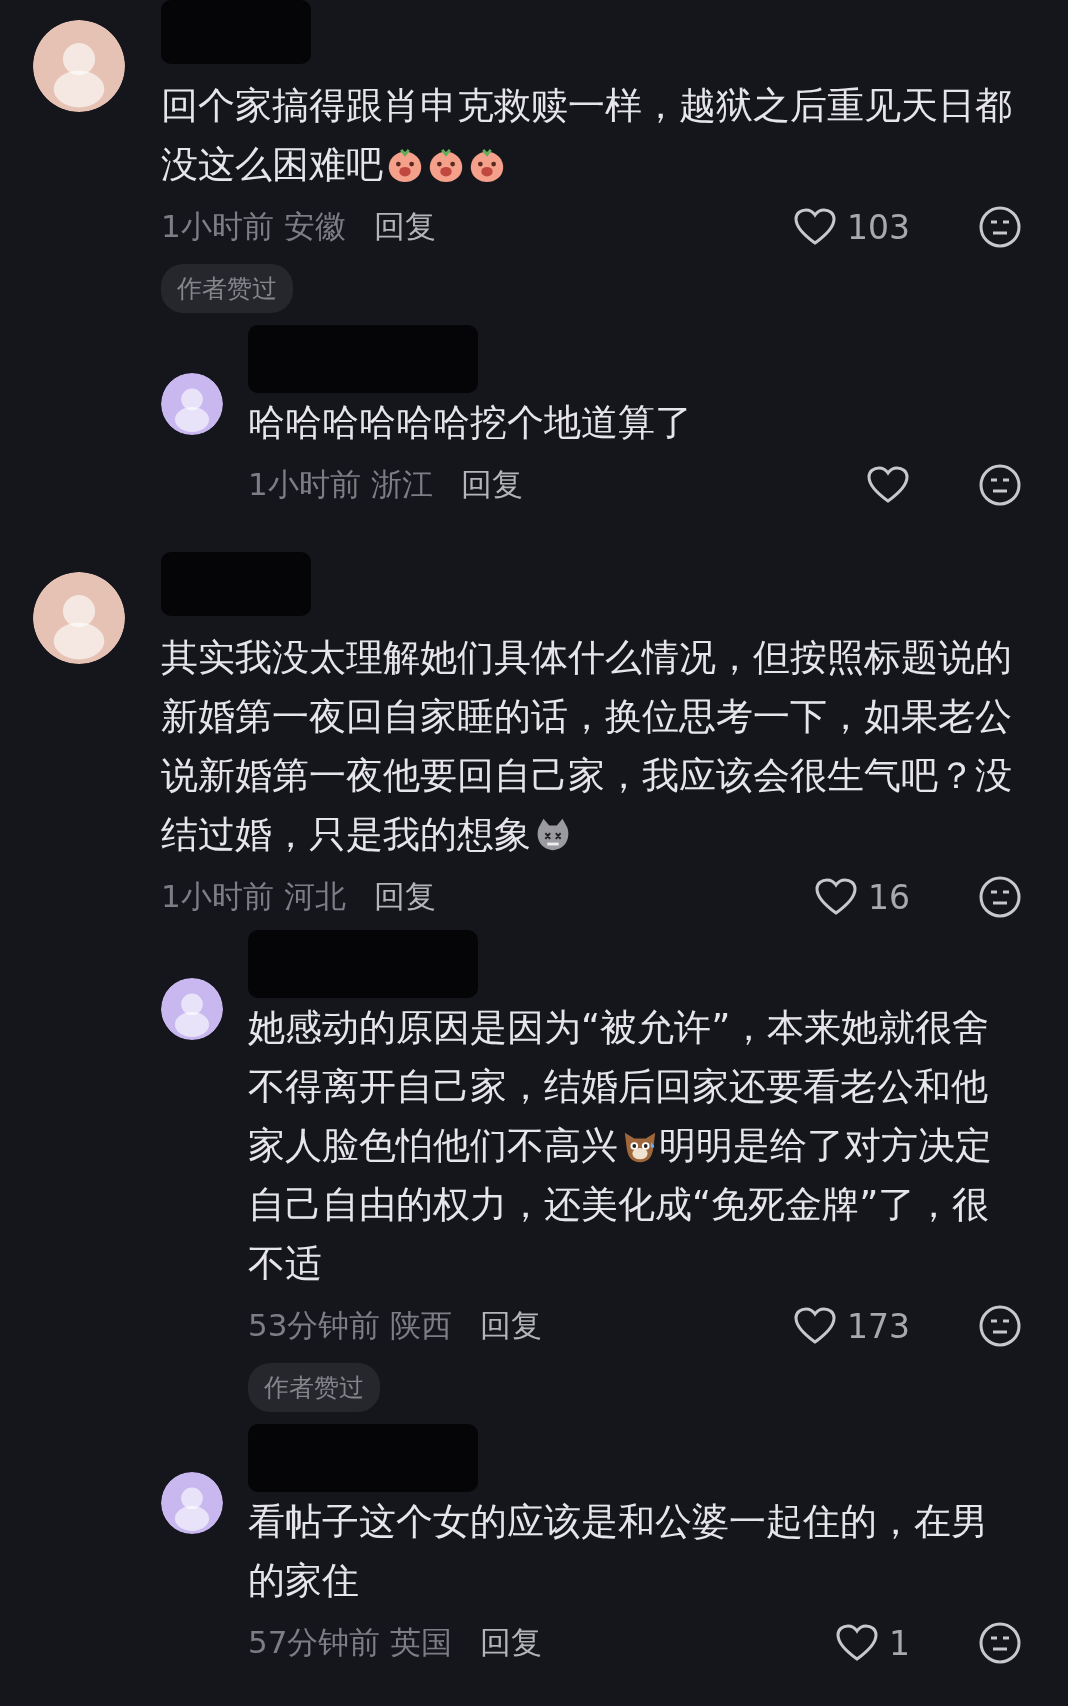  Describe the element at coordinates (401, 484) in the screenshot. I see `comment-location: 浙江` at that location.